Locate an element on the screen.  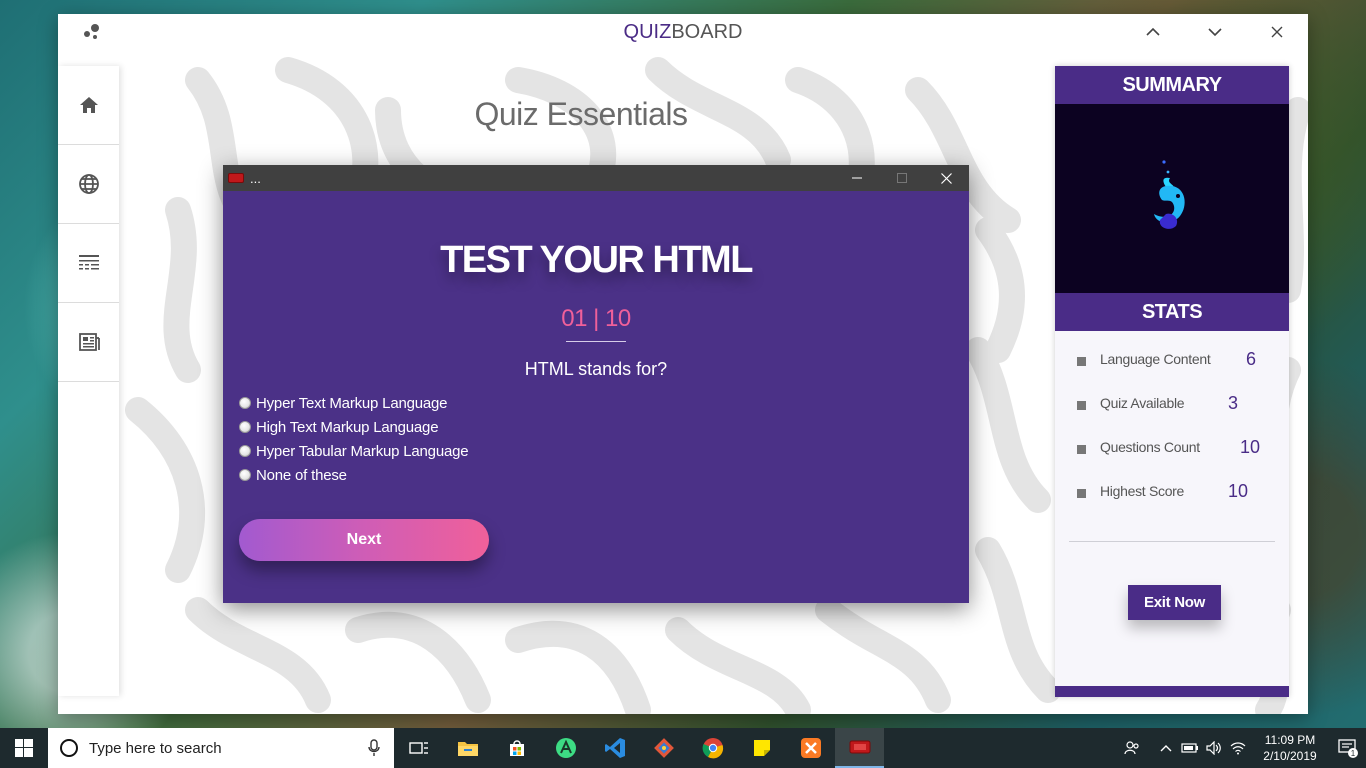
vscode-button is located at coordinates (614, 748).